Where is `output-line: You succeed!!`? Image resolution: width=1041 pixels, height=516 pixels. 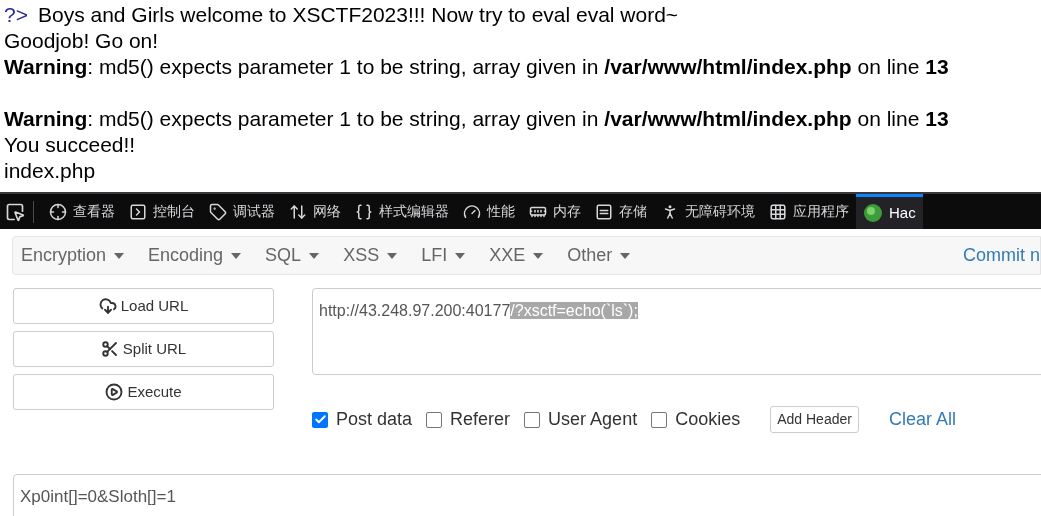
output-line: You succeed!! is located at coordinates (70, 145).